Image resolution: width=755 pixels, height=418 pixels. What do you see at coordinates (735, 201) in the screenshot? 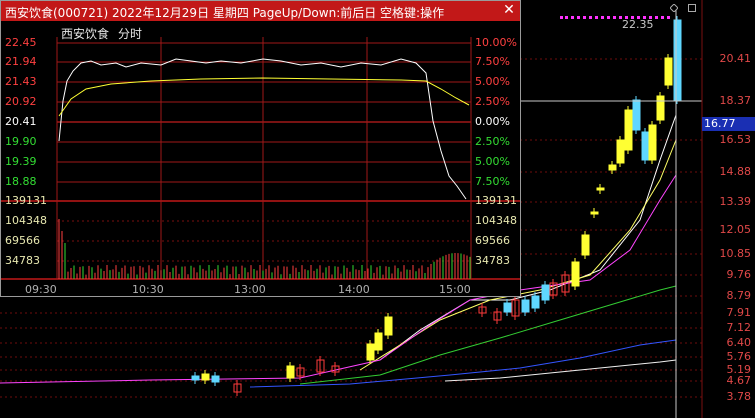
I see `price-axis-label: 13.39` at bounding box center [735, 201].